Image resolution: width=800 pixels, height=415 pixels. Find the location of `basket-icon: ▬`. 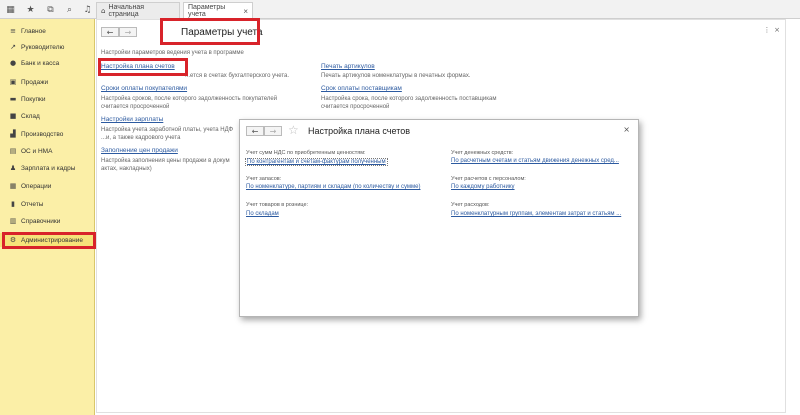

basket-icon: ▬ is located at coordinates (13, 99).